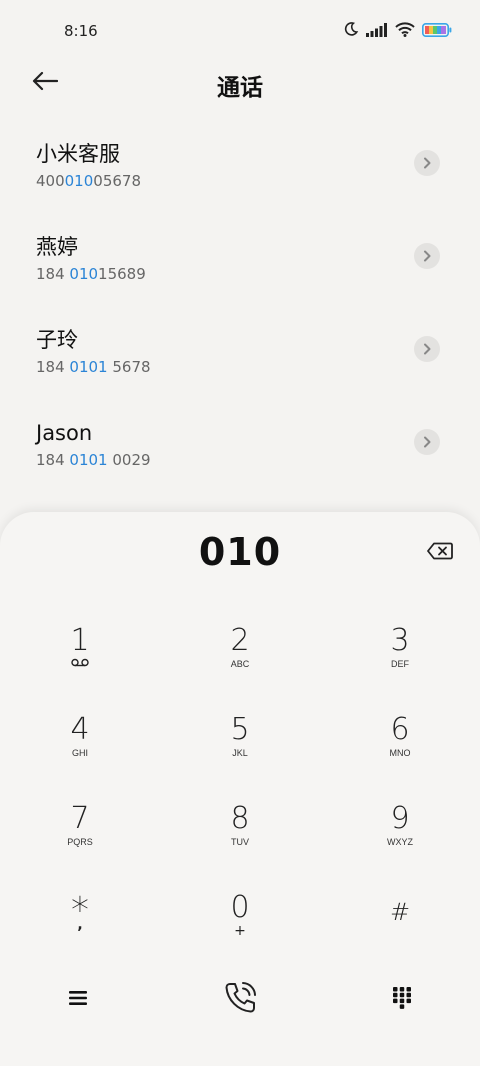  I want to click on status-time: 8:16, so click(81, 31).